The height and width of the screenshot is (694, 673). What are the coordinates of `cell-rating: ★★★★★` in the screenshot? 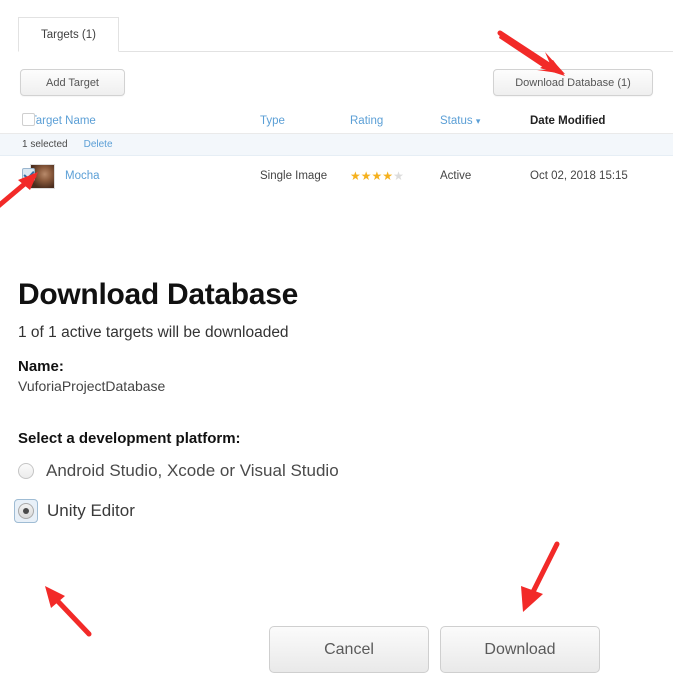 It's located at (395, 176).